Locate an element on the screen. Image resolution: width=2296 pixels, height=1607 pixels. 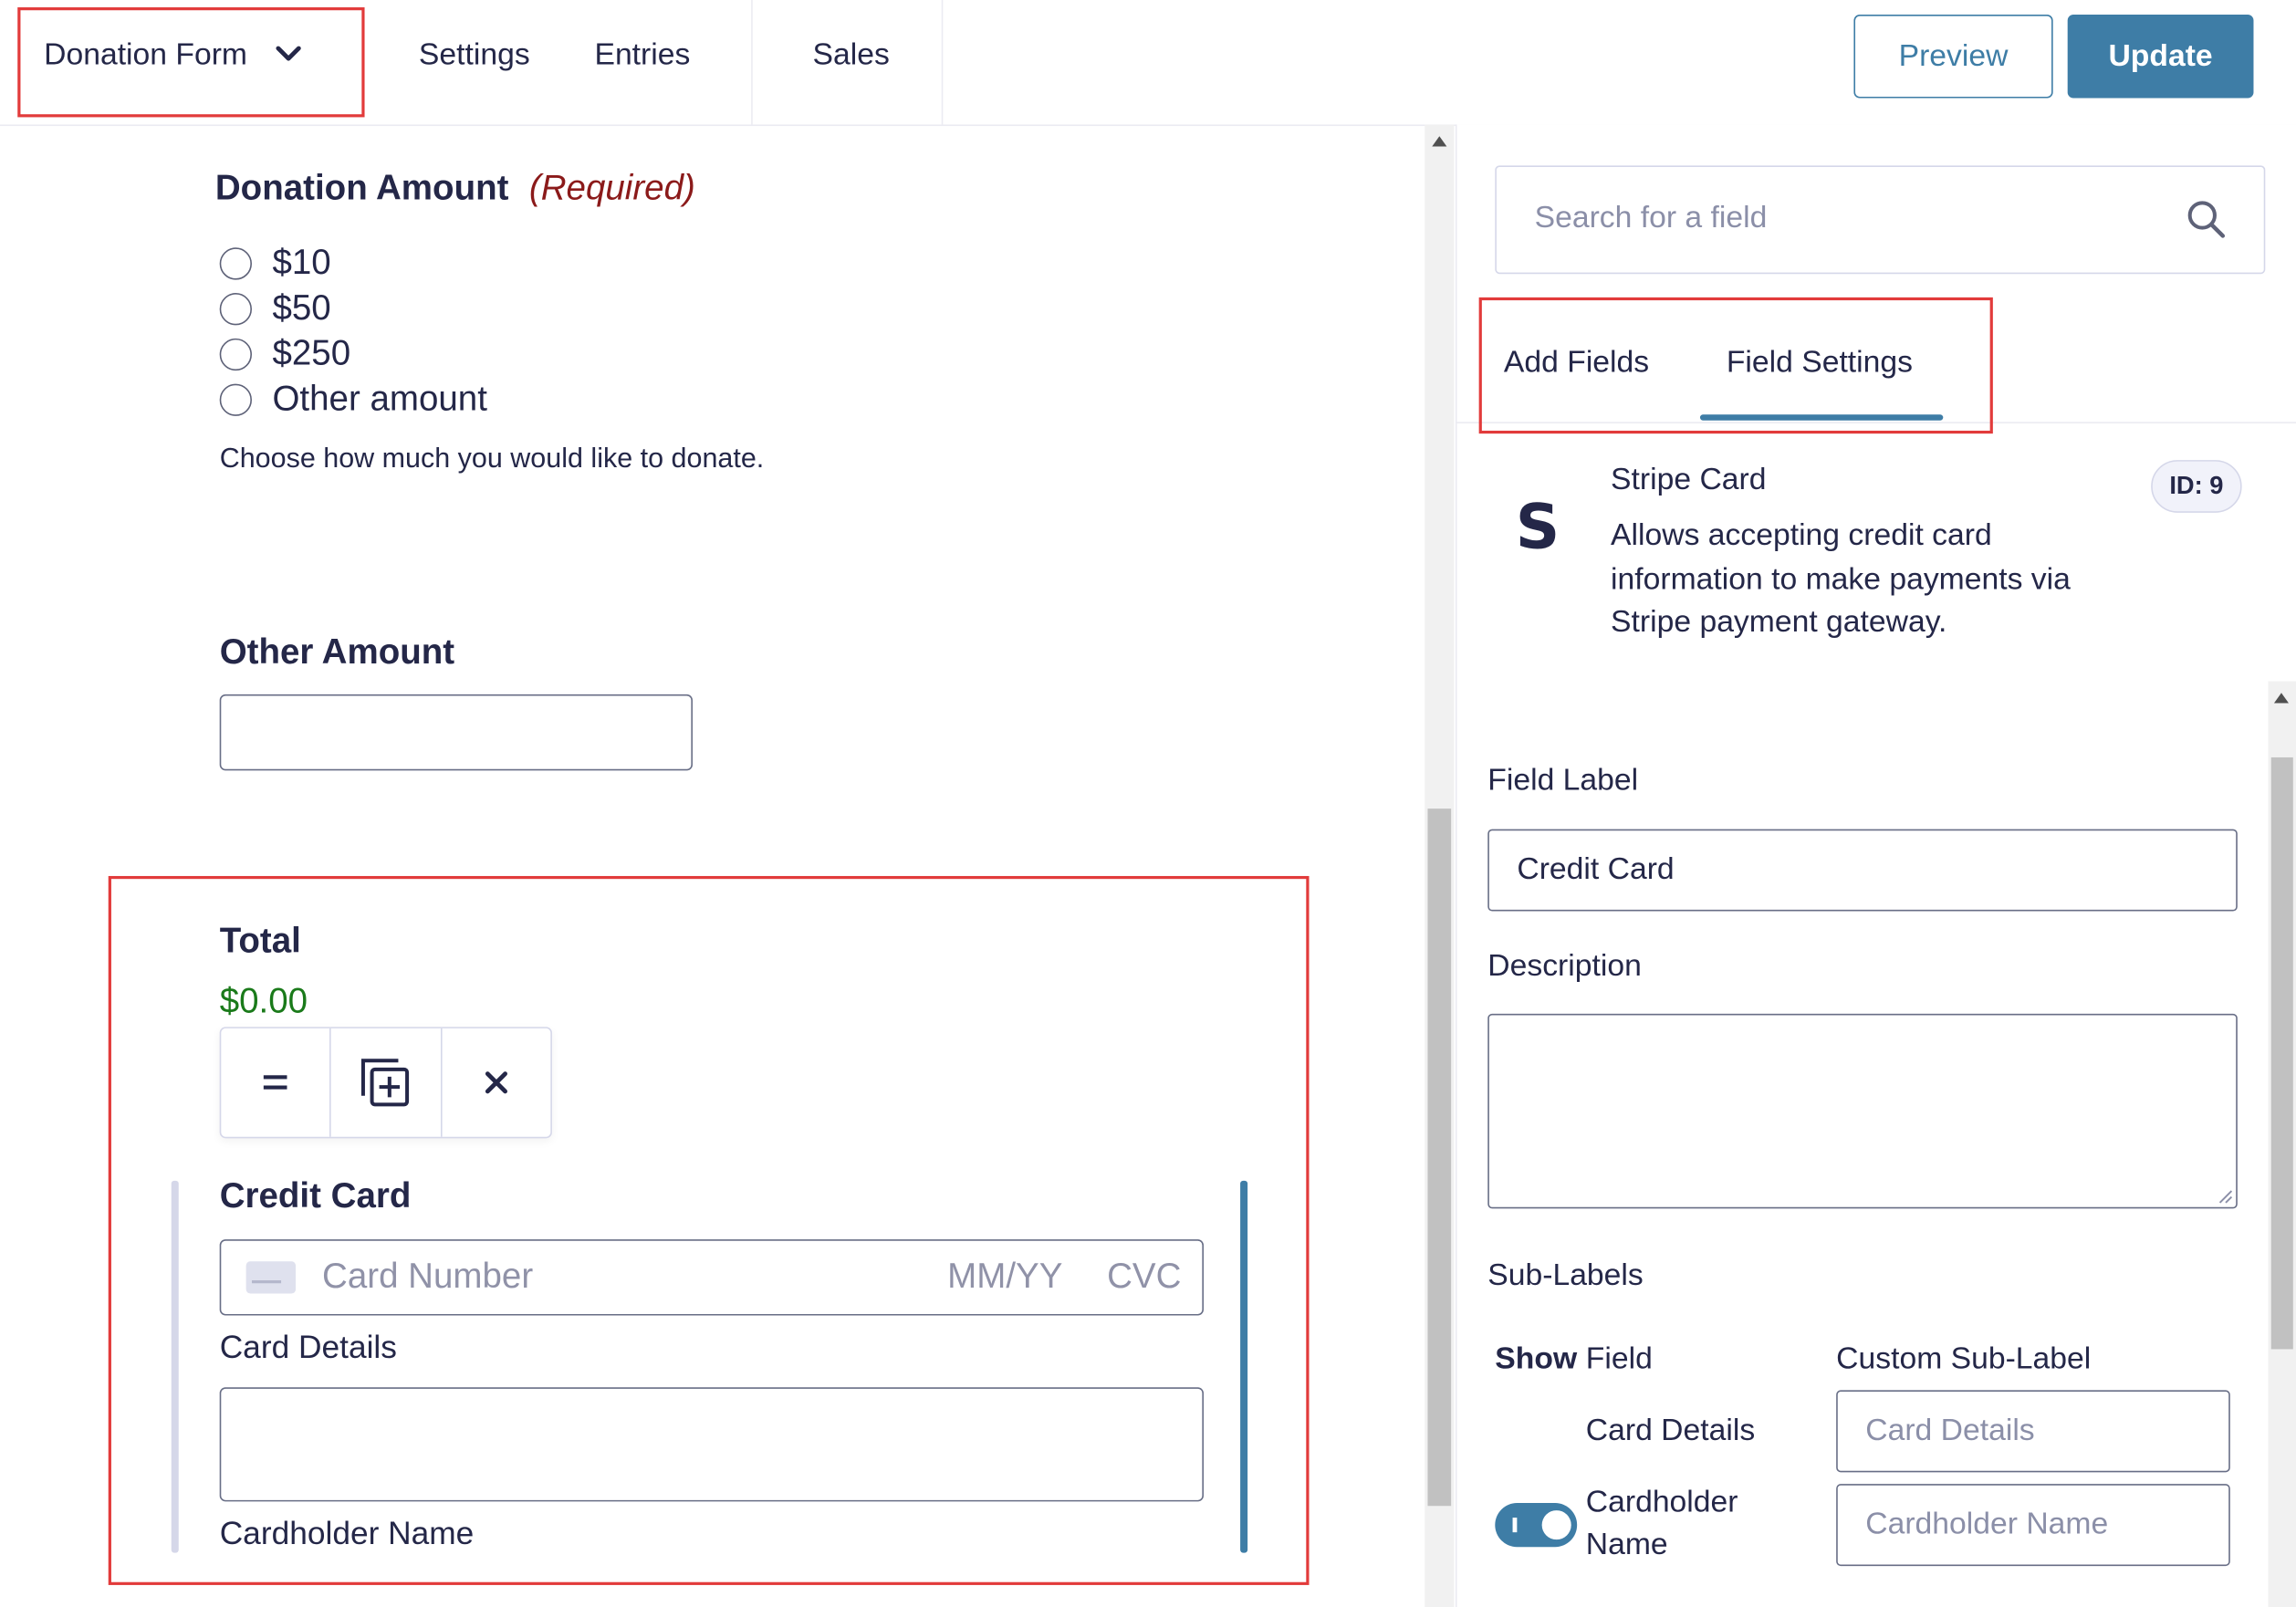
delete-button is located at coordinates (496, 1082).